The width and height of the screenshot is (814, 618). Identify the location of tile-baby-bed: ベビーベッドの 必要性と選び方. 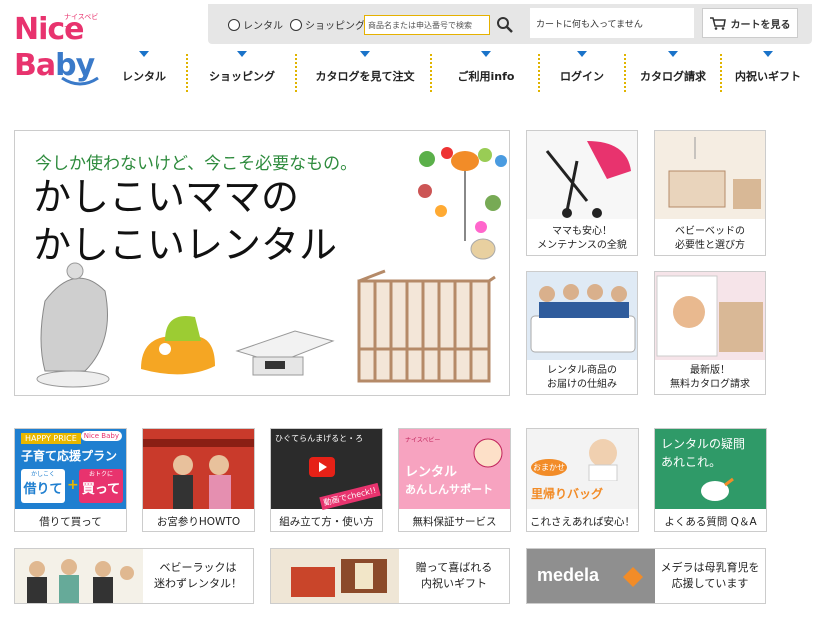
(710, 193).